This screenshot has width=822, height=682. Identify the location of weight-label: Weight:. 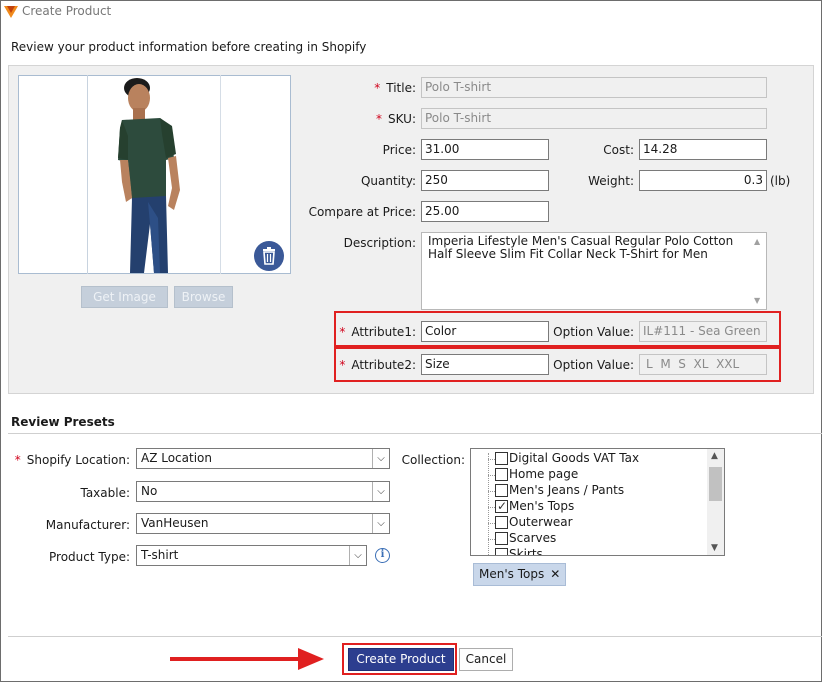
(611, 181).